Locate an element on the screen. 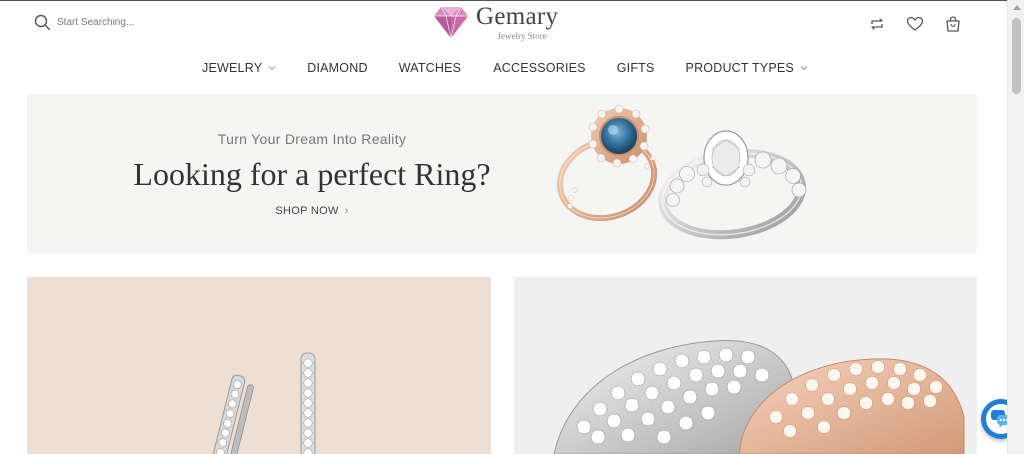  nav-item-watches: WATCHES is located at coordinates (430, 68).